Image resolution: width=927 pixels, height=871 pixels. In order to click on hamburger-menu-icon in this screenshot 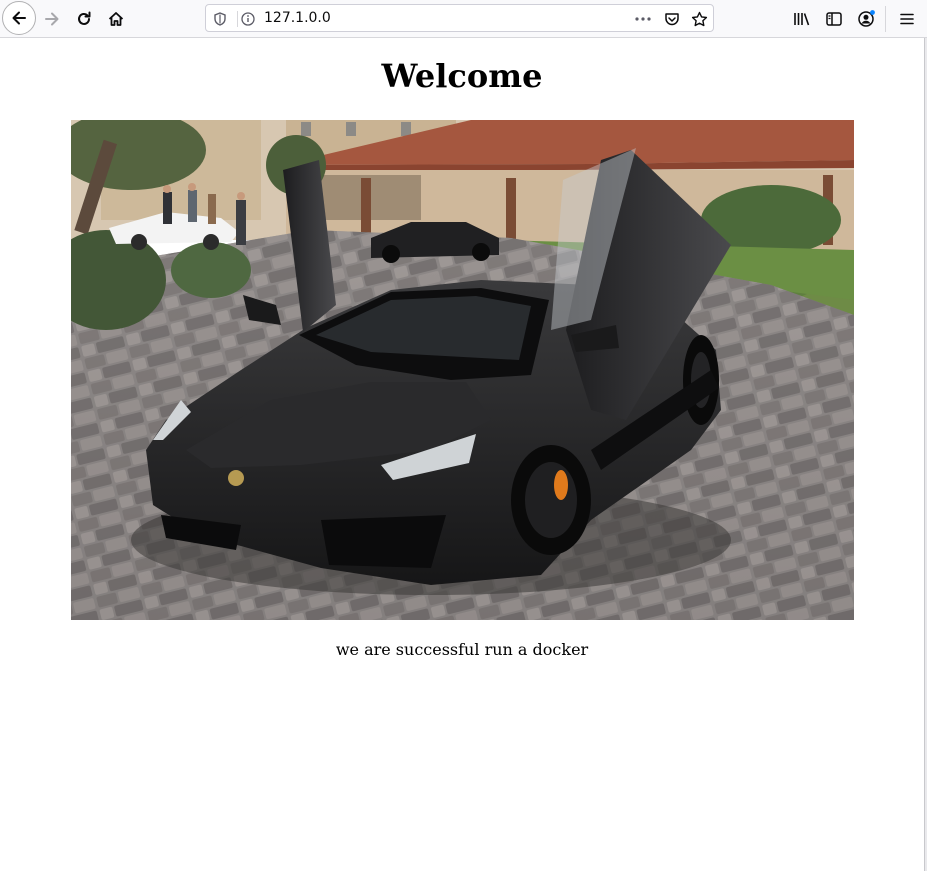, I will do `click(907, 19)`.